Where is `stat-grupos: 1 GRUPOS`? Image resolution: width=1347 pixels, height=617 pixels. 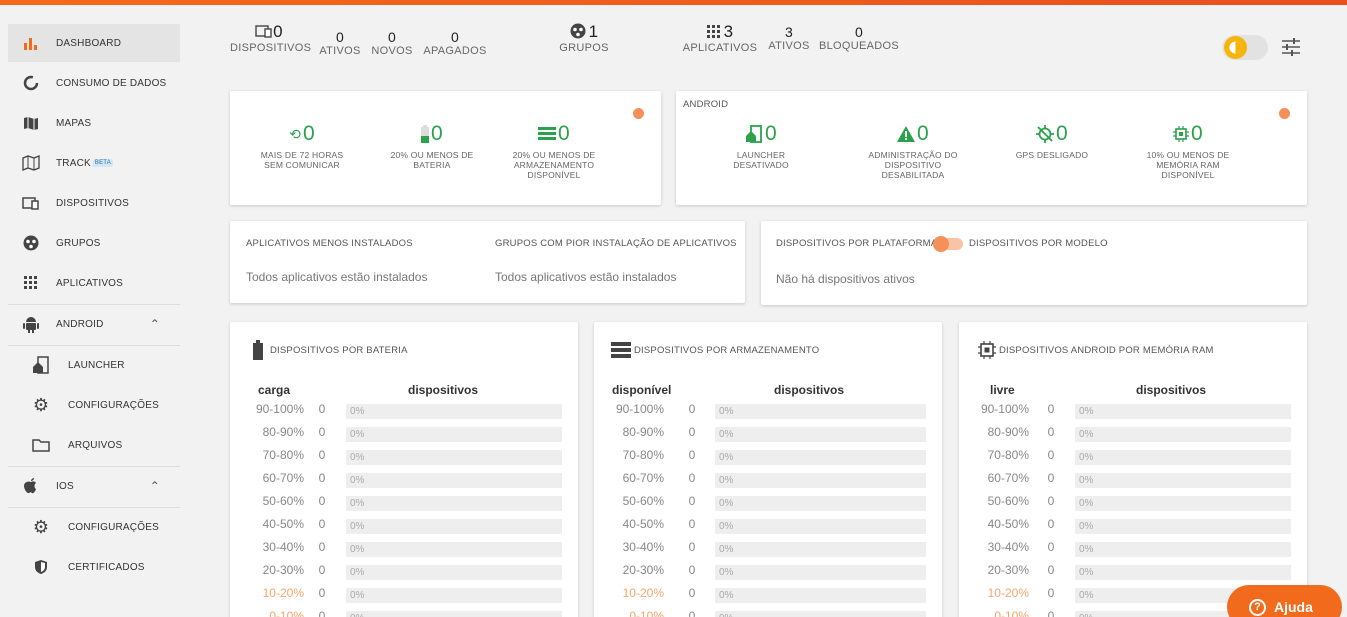
stat-grupos: 1 GRUPOS is located at coordinates (584, 38).